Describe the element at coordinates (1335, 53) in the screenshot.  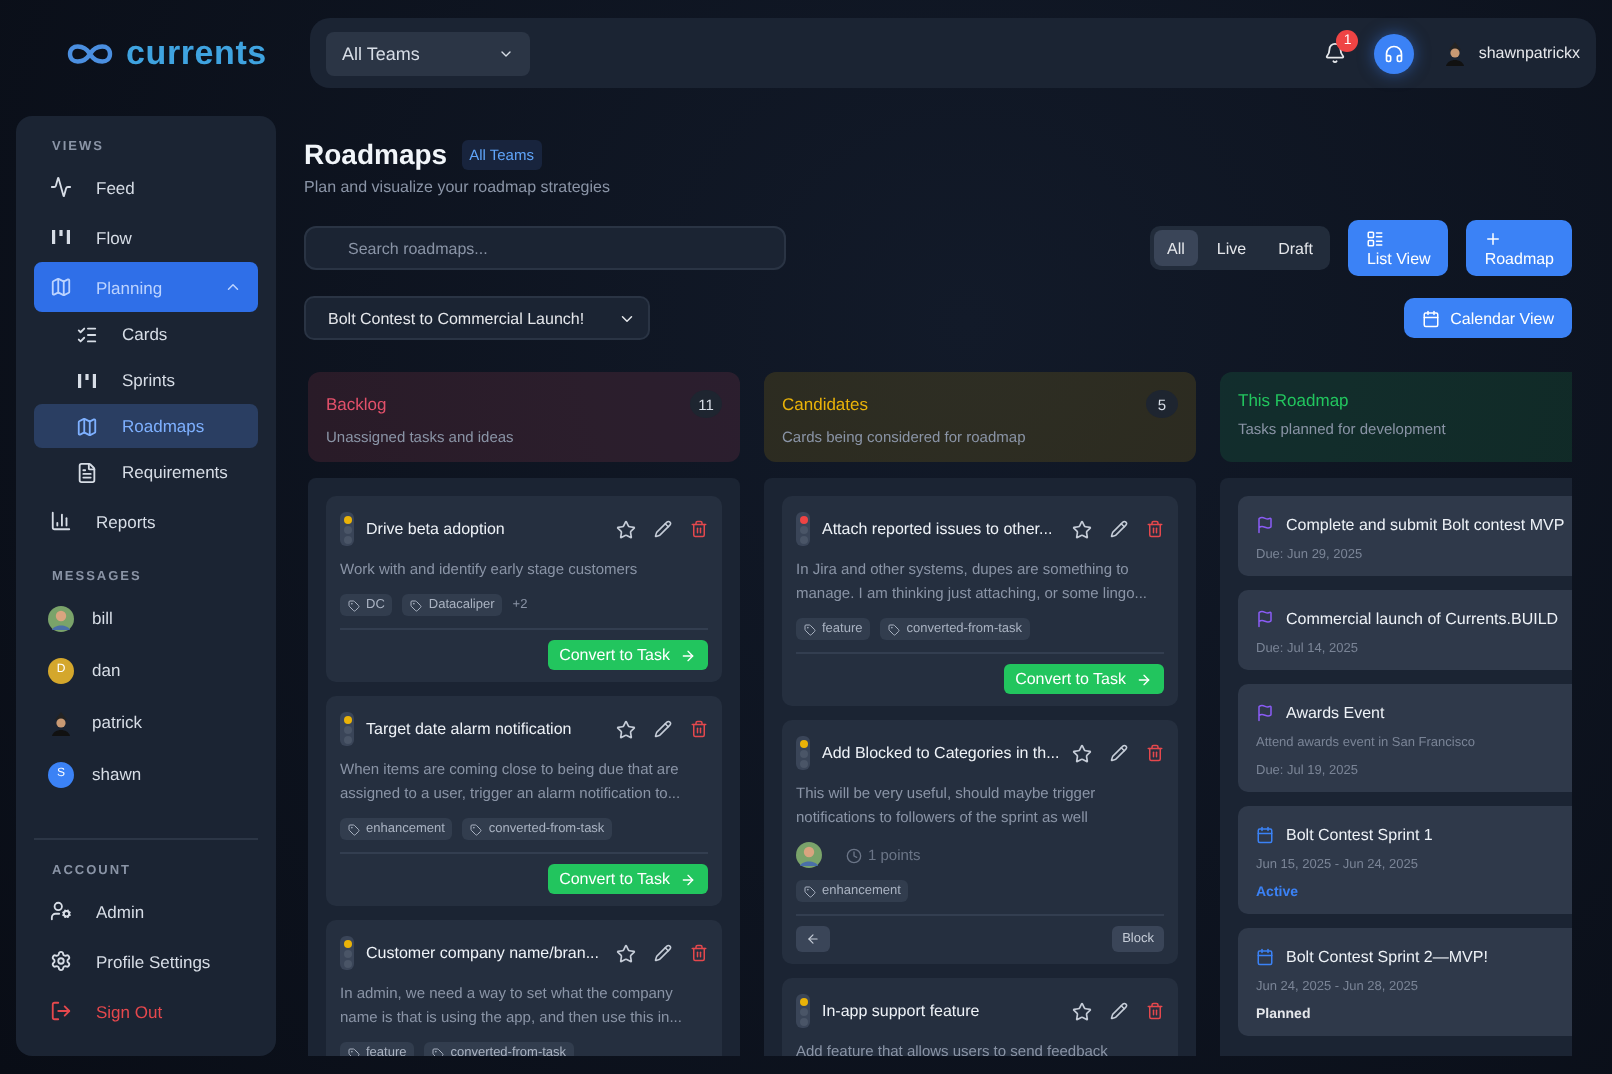
I see `notification-icon` at that location.